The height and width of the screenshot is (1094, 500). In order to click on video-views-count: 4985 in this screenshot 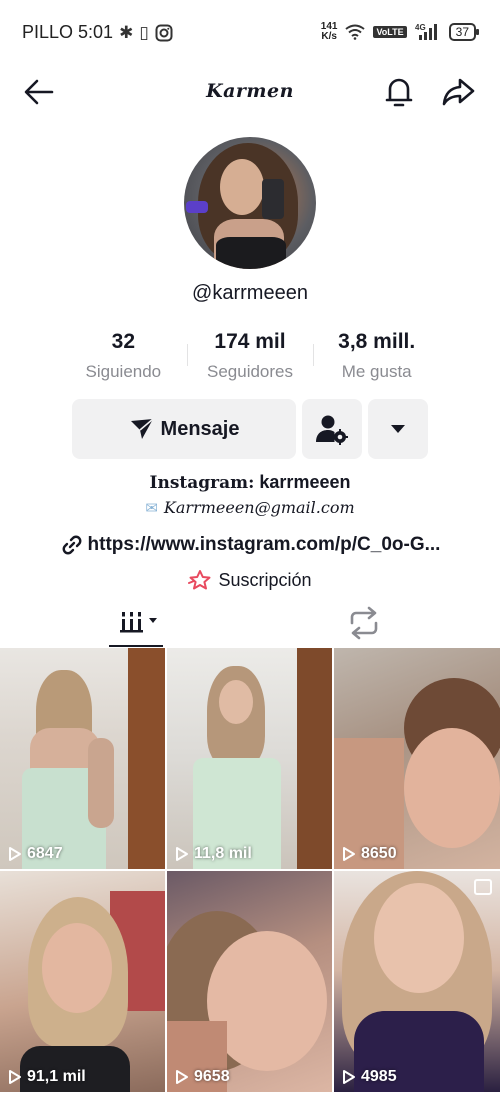, I will do `click(379, 1076)`.